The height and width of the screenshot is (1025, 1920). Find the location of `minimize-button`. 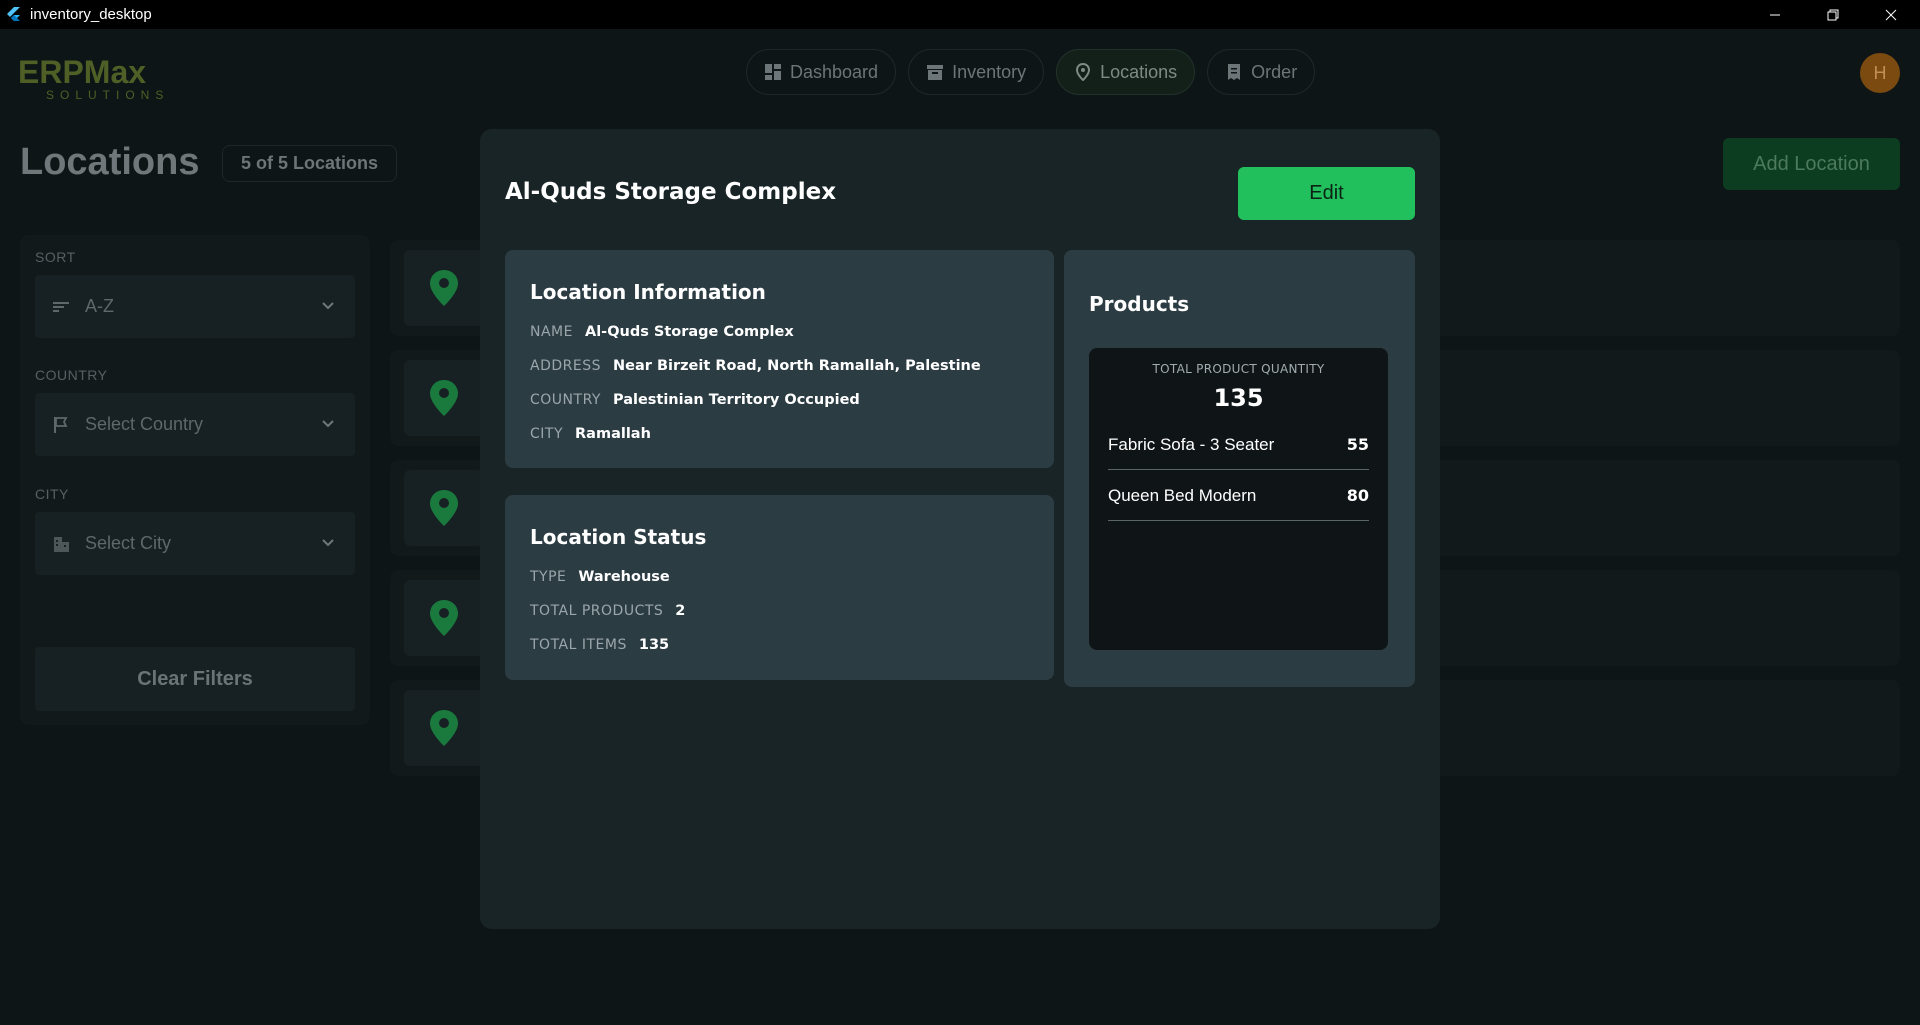

minimize-button is located at coordinates (1775, 14).